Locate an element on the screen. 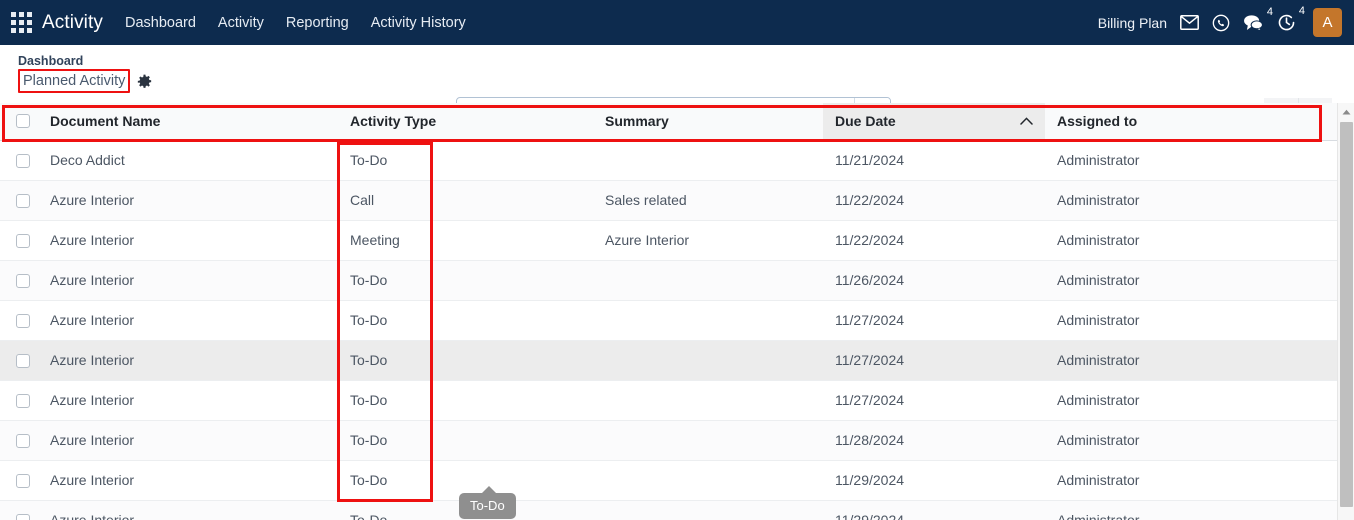  avatar: A is located at coordinates (1327, 22).